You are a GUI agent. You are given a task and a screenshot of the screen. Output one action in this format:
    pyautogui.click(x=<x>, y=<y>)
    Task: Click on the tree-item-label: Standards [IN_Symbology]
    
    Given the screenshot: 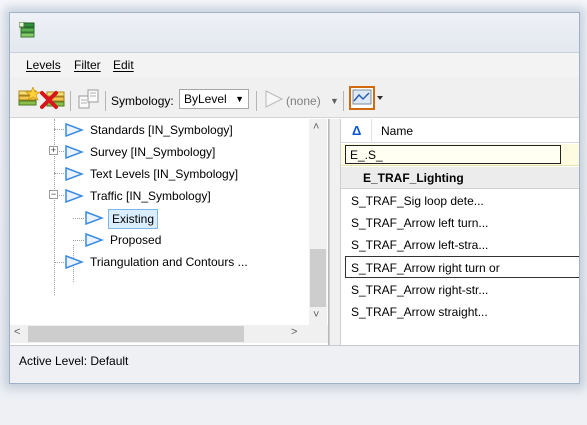 What is the action you would take?
    pyautogui.click(x=161, y=130)
    